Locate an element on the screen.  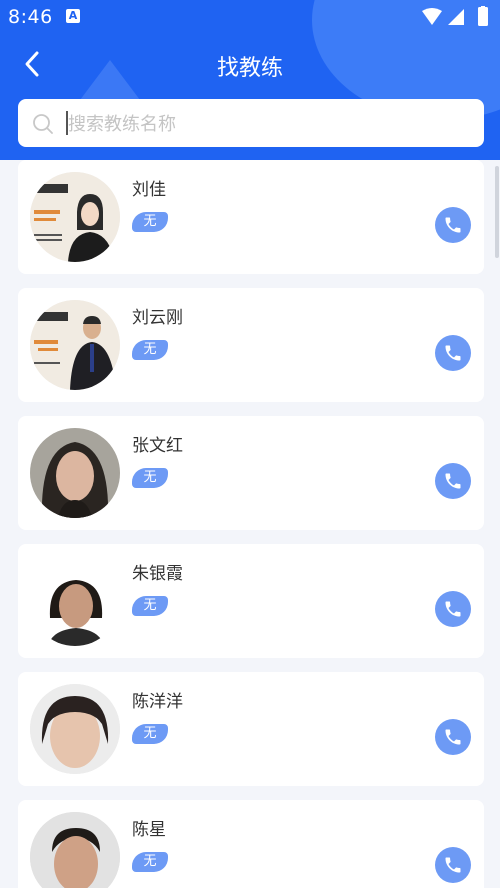
scrollbar is located at coordinates (497, 212).